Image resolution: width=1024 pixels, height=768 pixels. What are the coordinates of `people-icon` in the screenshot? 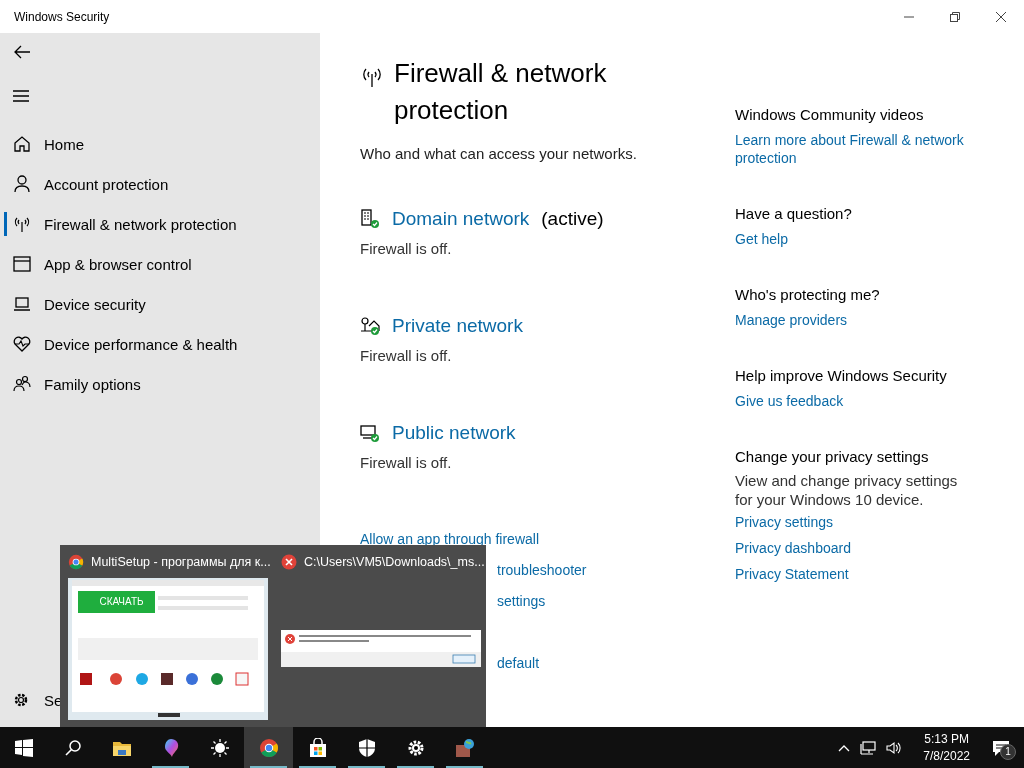 It's located at (22, 384).